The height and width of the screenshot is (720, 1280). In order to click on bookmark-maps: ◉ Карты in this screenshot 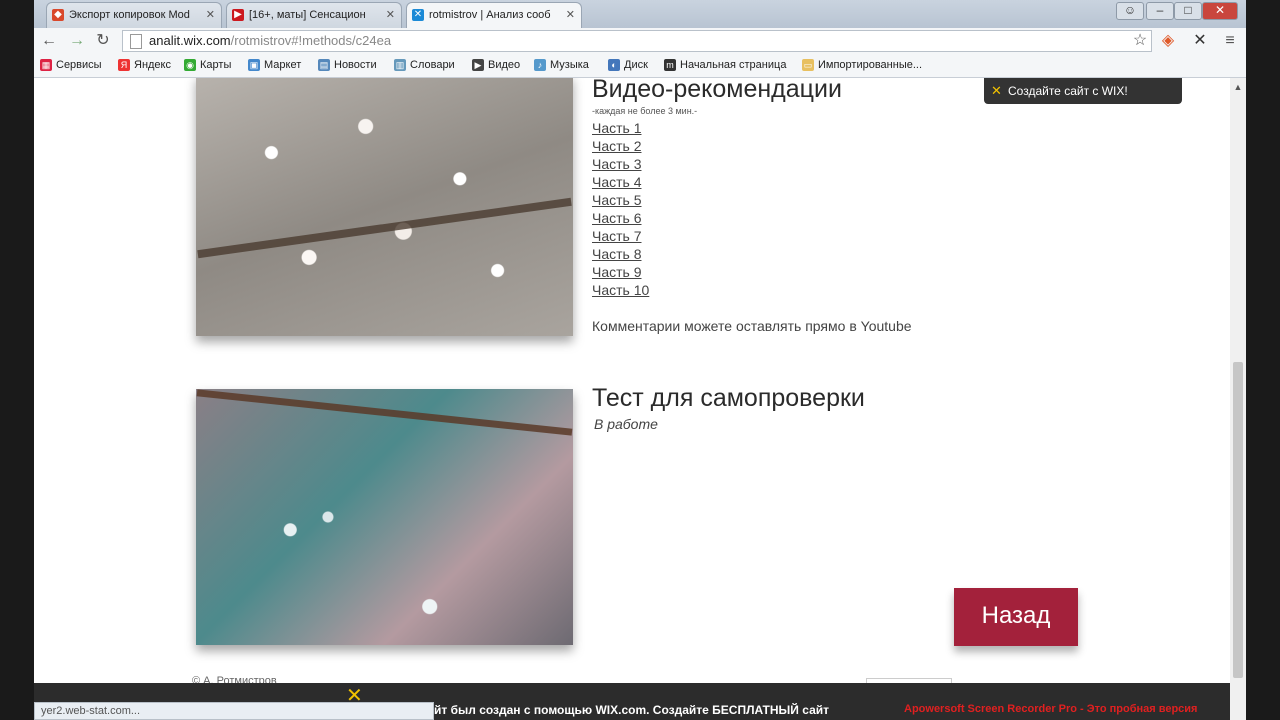, I will do `click(207, 65)`.